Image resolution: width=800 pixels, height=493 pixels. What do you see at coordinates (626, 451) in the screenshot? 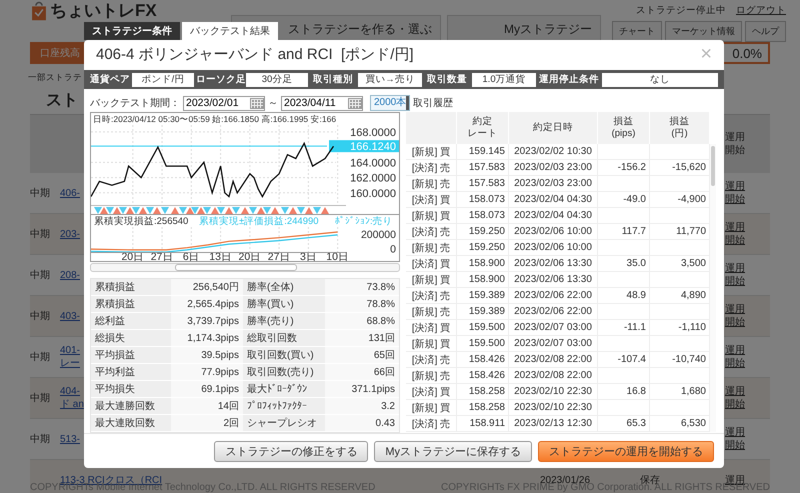
I see `action-button: ストラテジーの運用を開始する` at bounding box center [626, 451].